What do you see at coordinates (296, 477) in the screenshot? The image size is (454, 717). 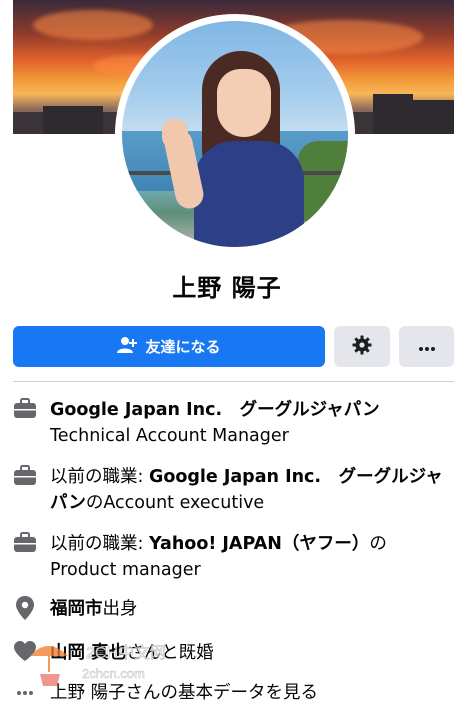 I see `work-prev1-company: Google Japan Inc. グーグルジャ` at bounding box center [296, 477].